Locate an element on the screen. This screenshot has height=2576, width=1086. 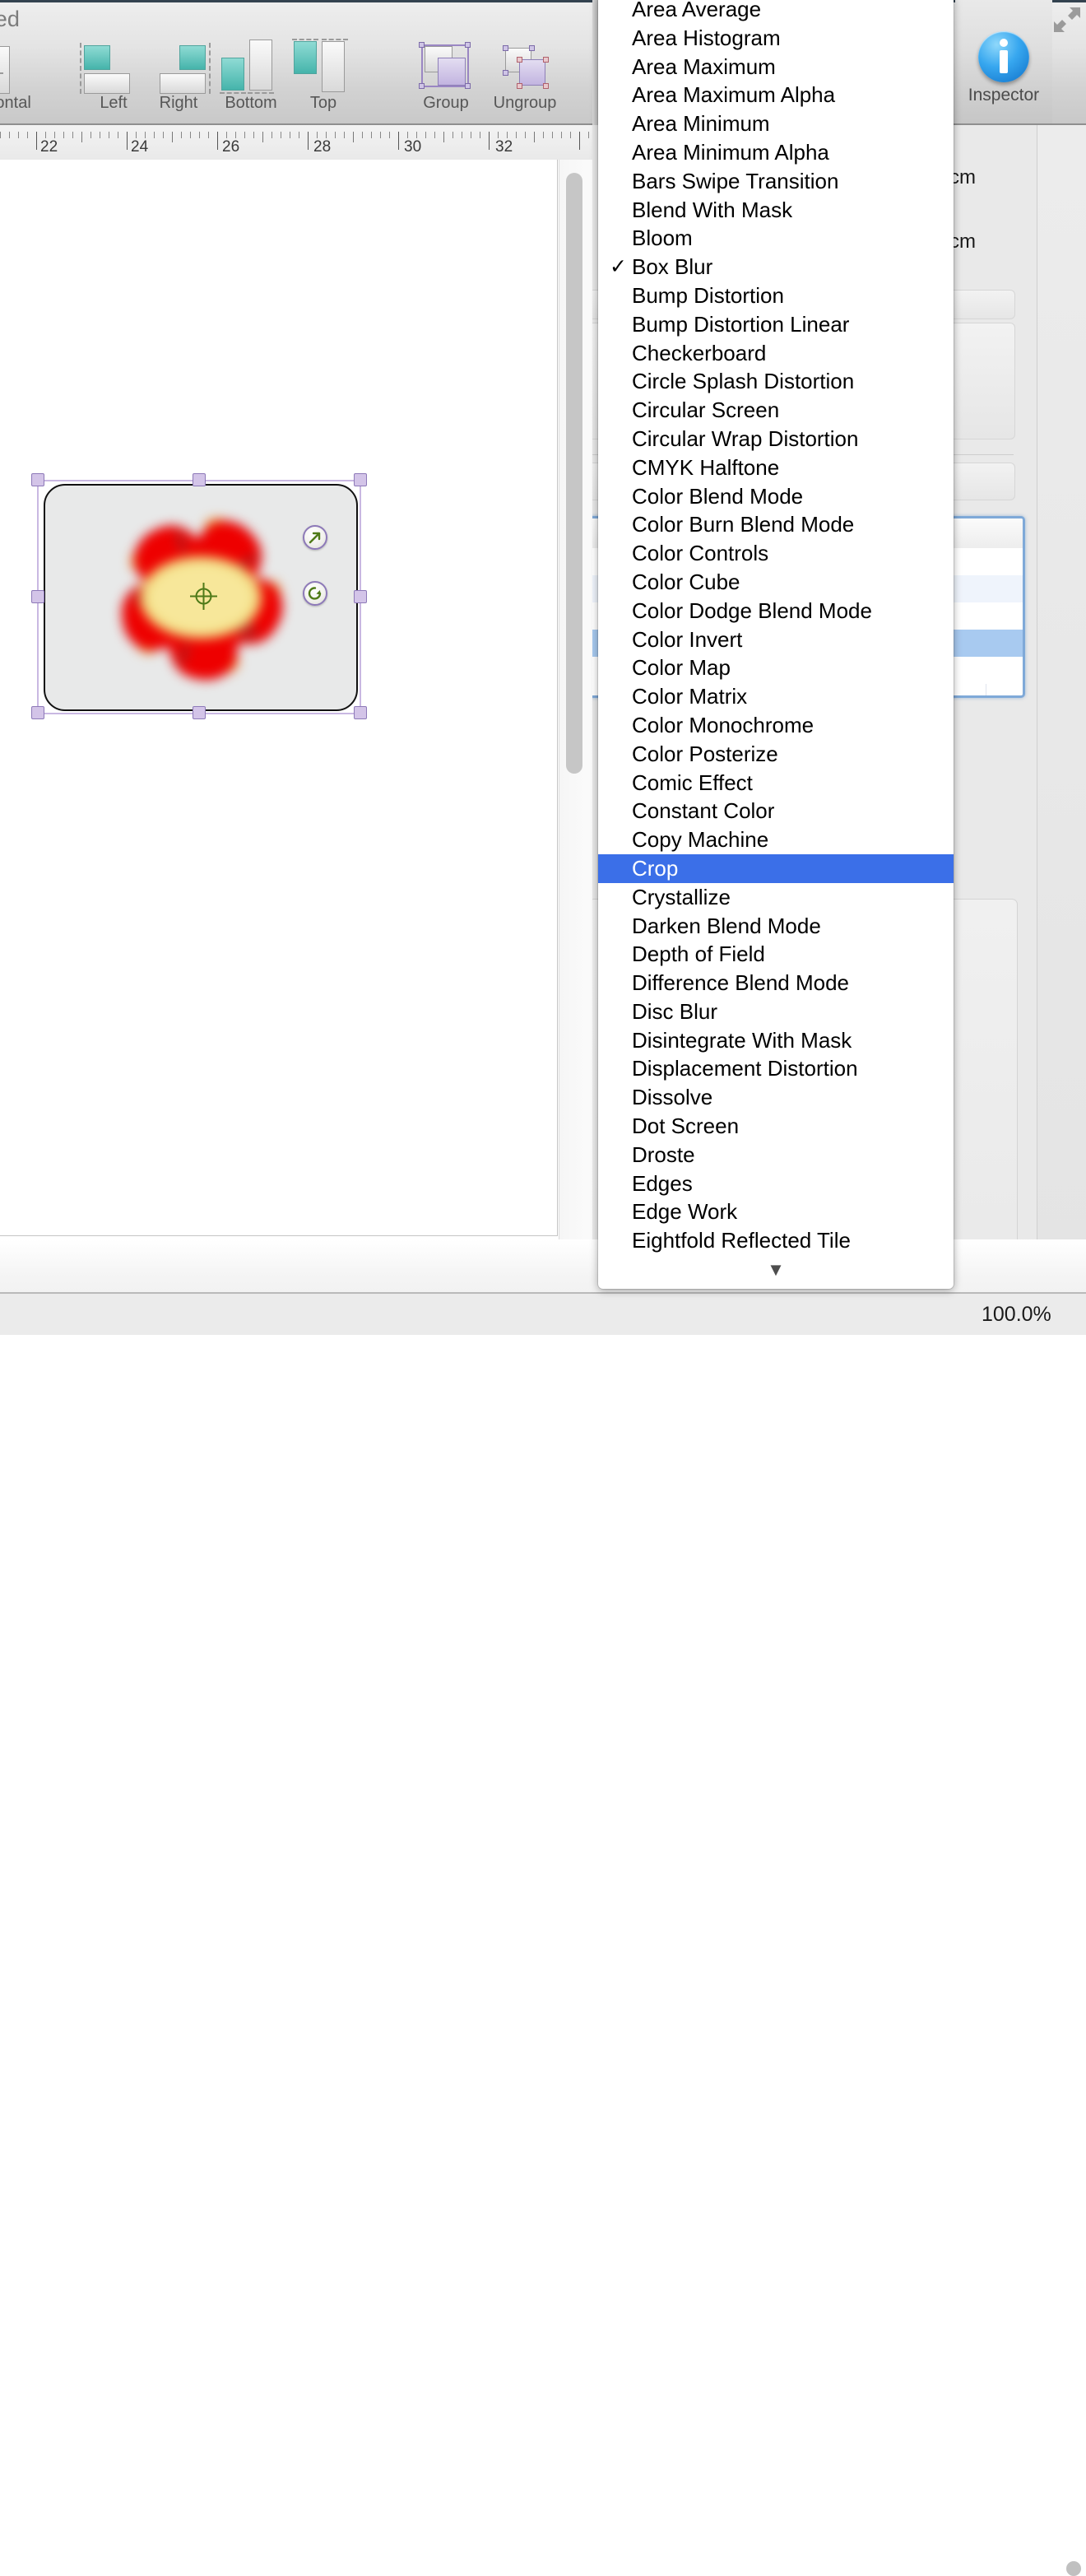
resize-handle-top-center is located at coordinates (199, 479).